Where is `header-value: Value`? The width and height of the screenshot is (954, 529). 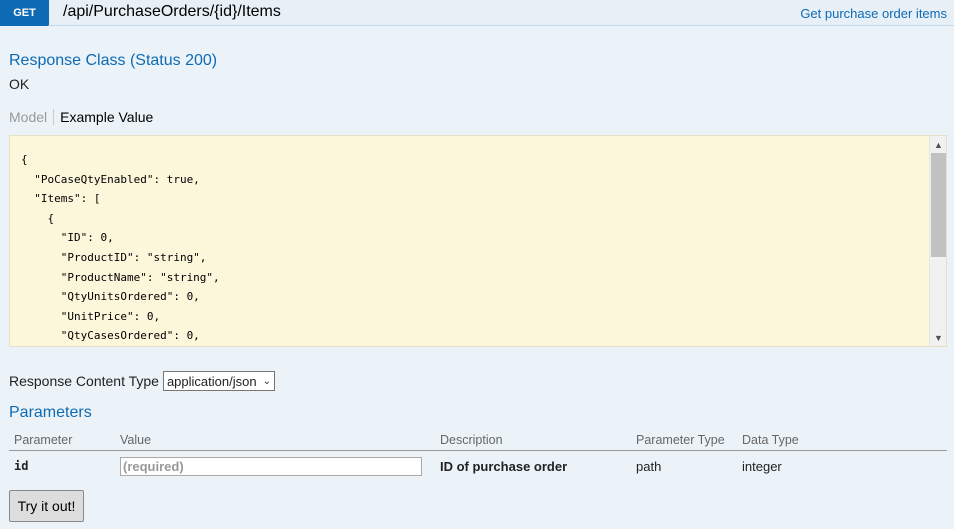
header-value: Value is located at coordinates (136, 439).